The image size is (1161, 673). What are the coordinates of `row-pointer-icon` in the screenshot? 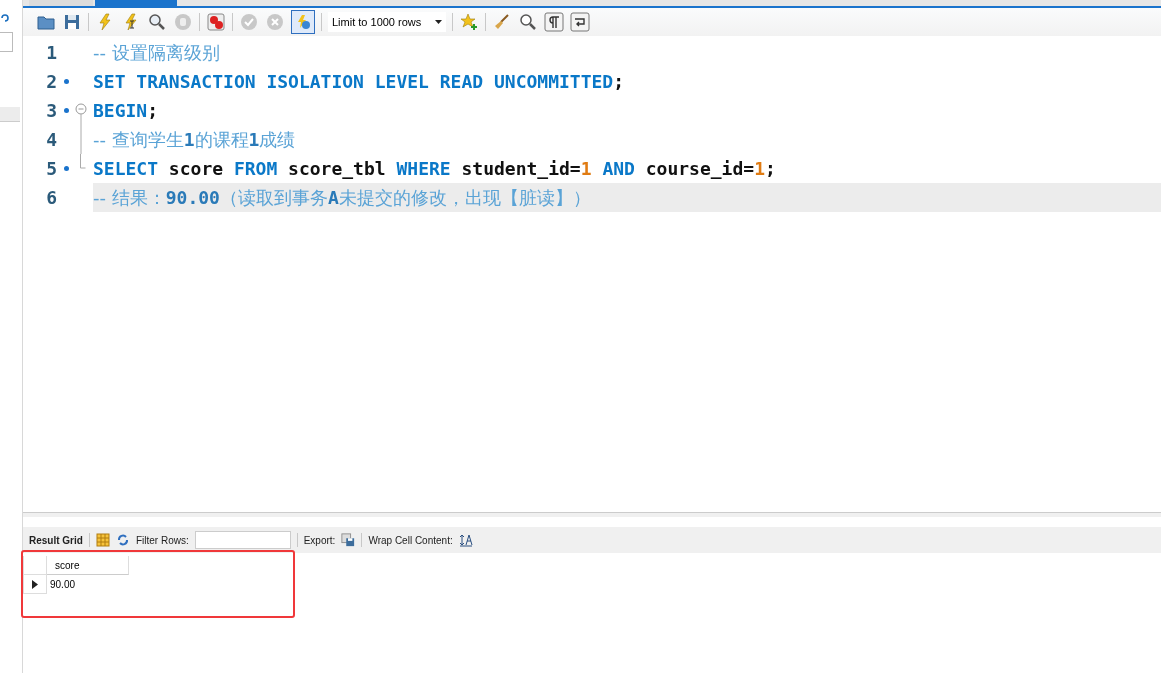 It's located at (35, 584).